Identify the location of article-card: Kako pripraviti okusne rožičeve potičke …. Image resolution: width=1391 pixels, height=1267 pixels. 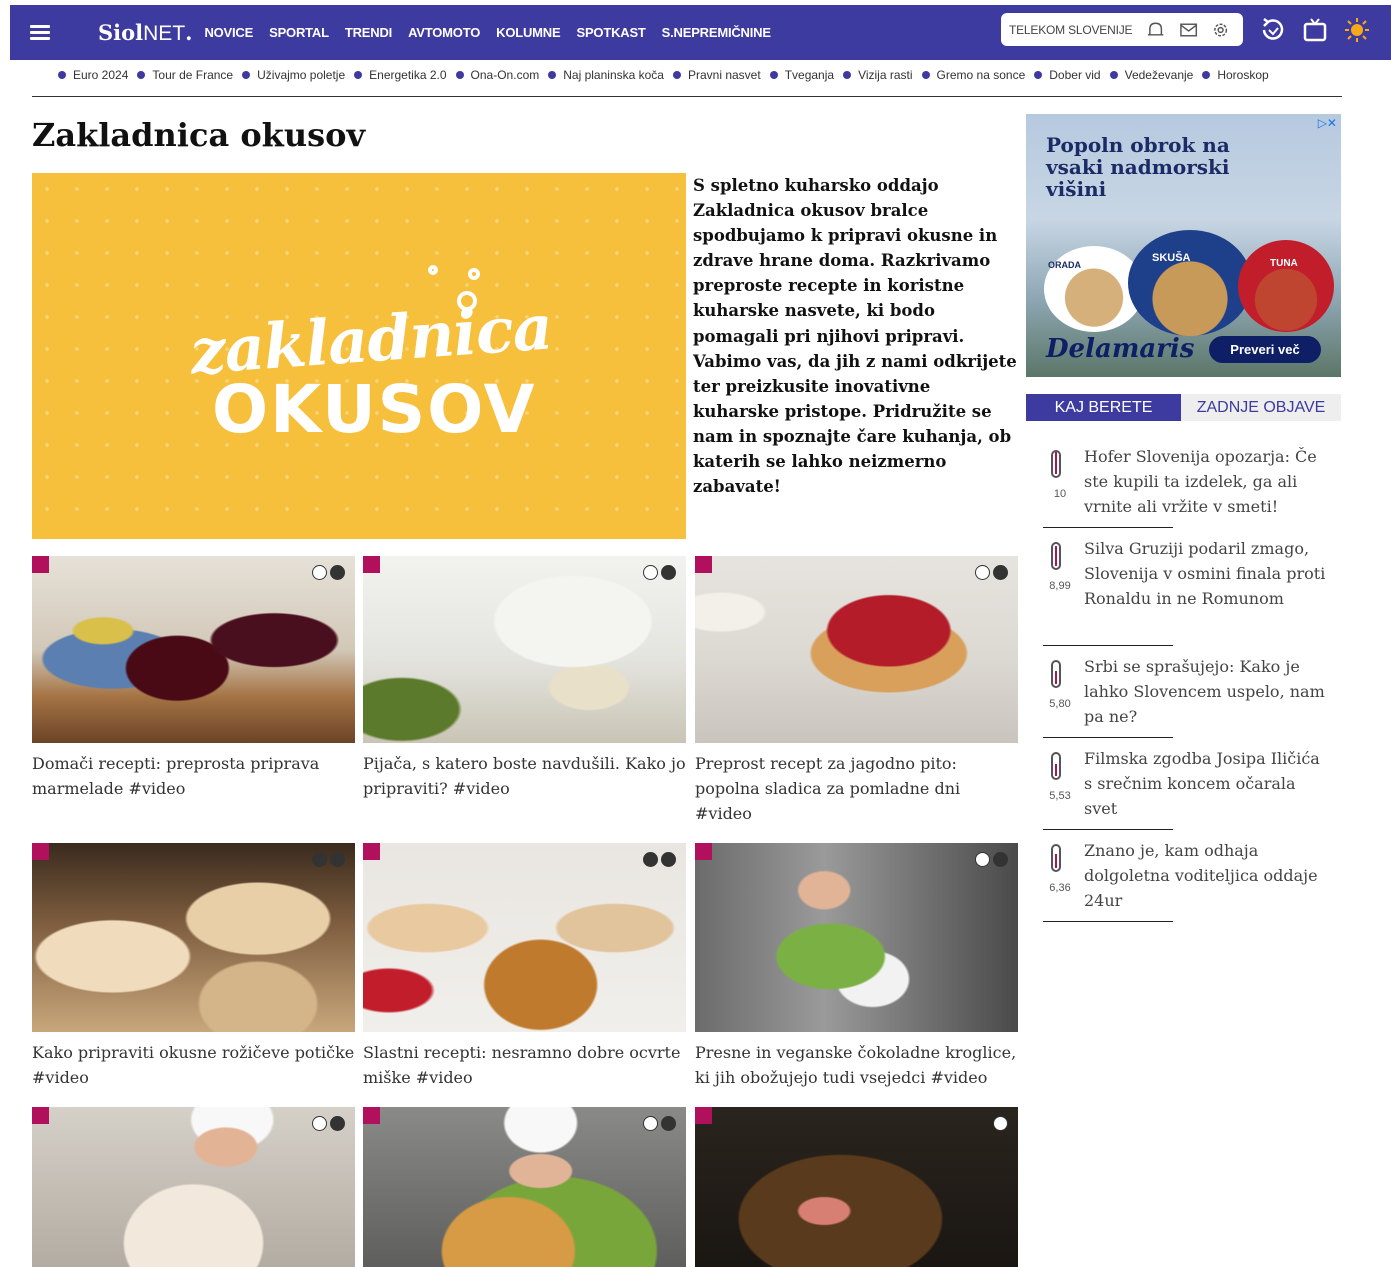
(193, 966).